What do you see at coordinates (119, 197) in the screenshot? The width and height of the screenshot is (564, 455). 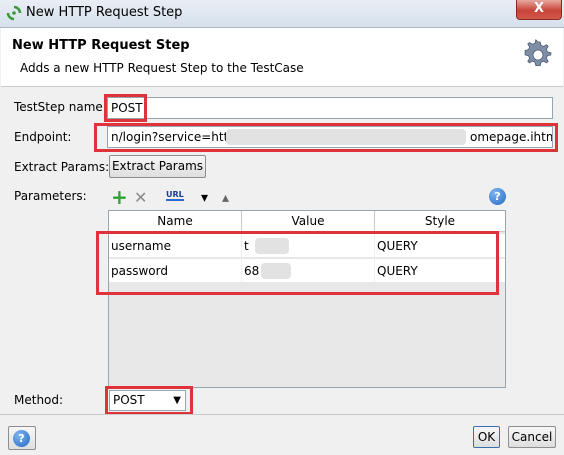 I see `add-param-icon: +` at bounding box center [119, 197].